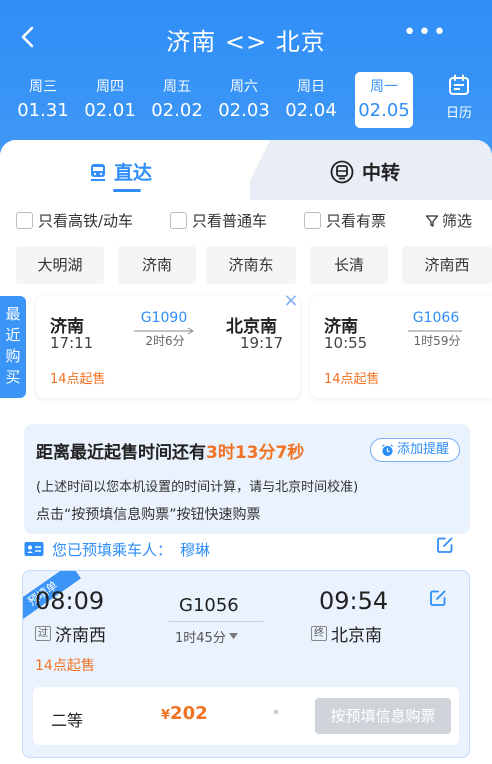 The image size is (492, 764). Describe the element at coordinates (311, 87) in the screenshot. I see `date-weekday: 周日` at that location.